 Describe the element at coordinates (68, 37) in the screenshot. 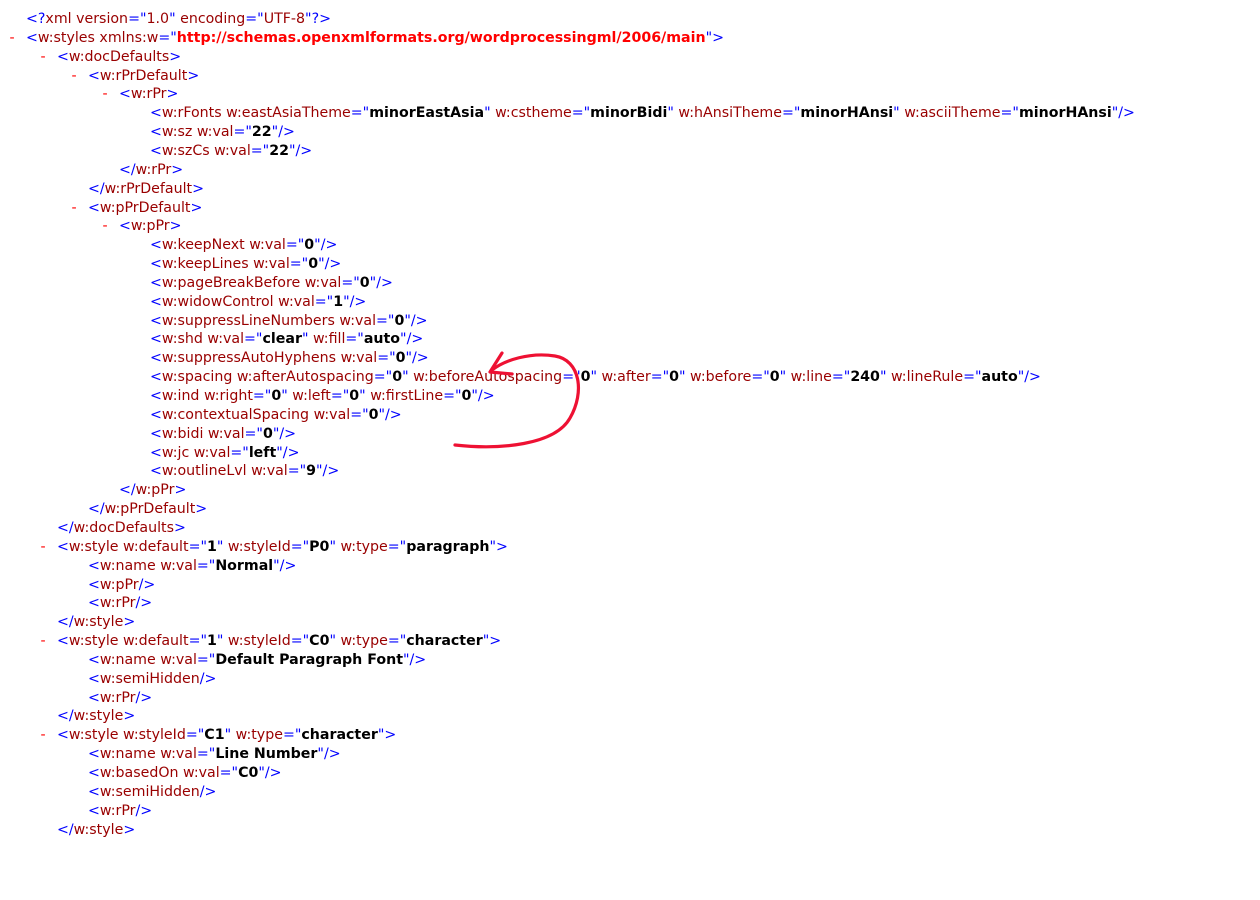

I see `xml-token: w:styles` at that location.